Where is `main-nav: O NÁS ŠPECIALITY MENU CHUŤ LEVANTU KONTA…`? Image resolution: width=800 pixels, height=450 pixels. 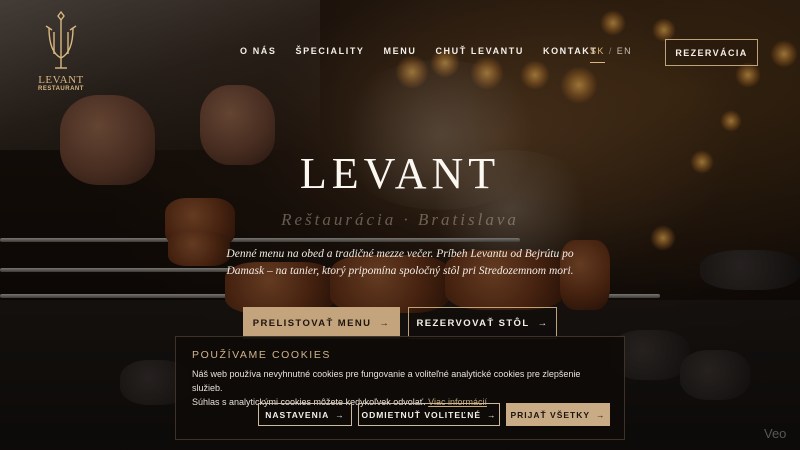 main-nav: O NÁS ŠPECIALITY MENU CHUŤ LEVANTU KONTA… is located at coordinates (419, 51).